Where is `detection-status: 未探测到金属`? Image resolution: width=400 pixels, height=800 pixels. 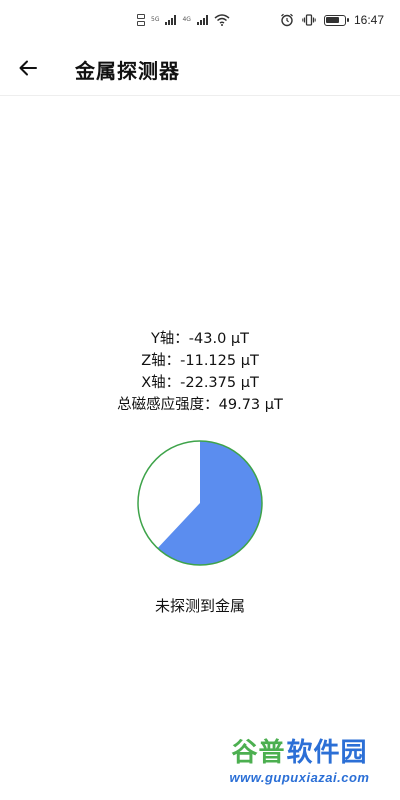 detection-status: 未探测到金属 is located at coordinates (199, 606).